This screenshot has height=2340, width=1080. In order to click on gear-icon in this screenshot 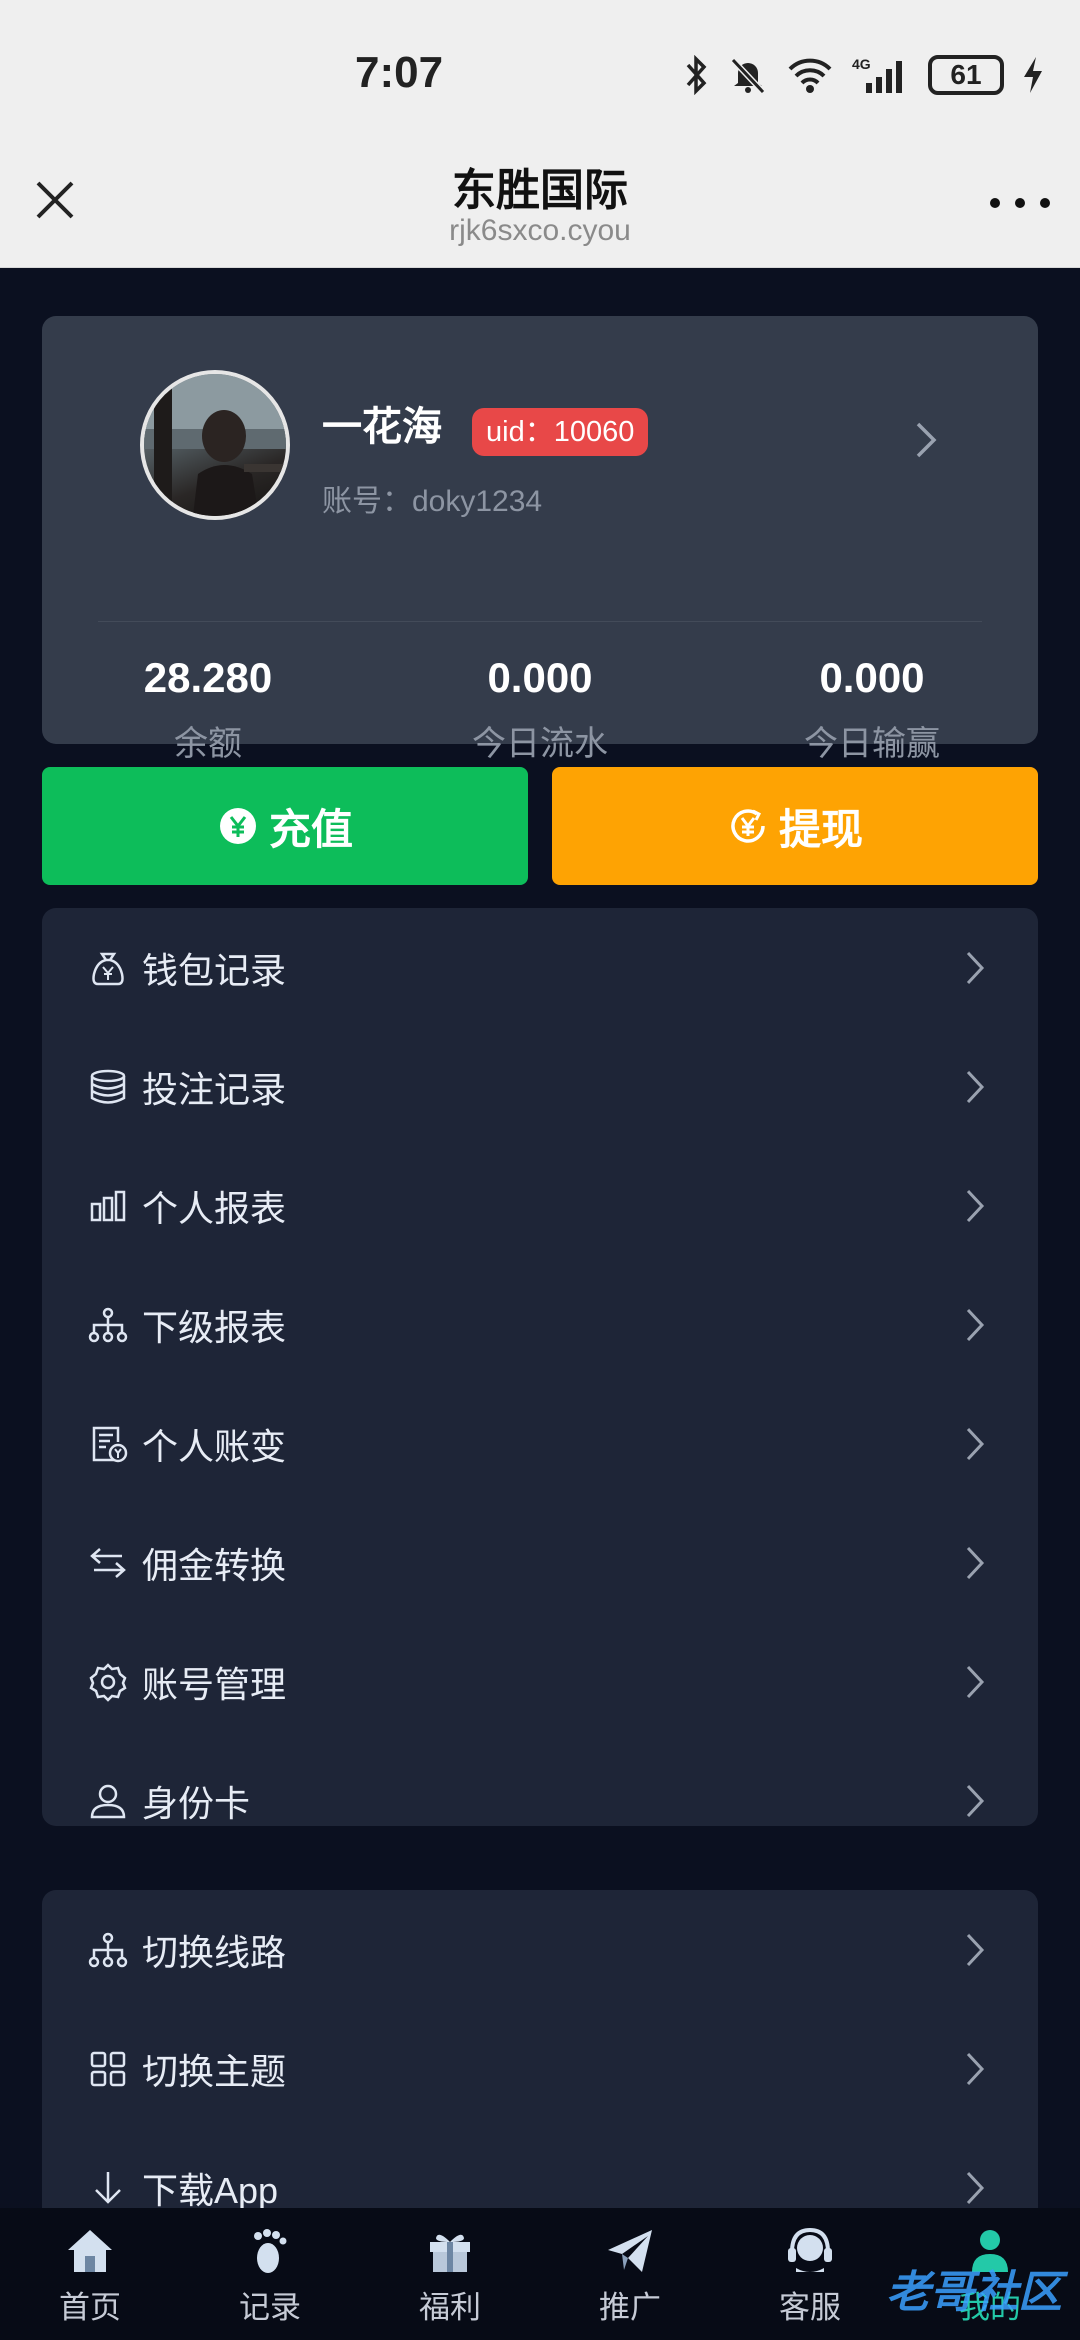, I will do `click(108, 1682)`.